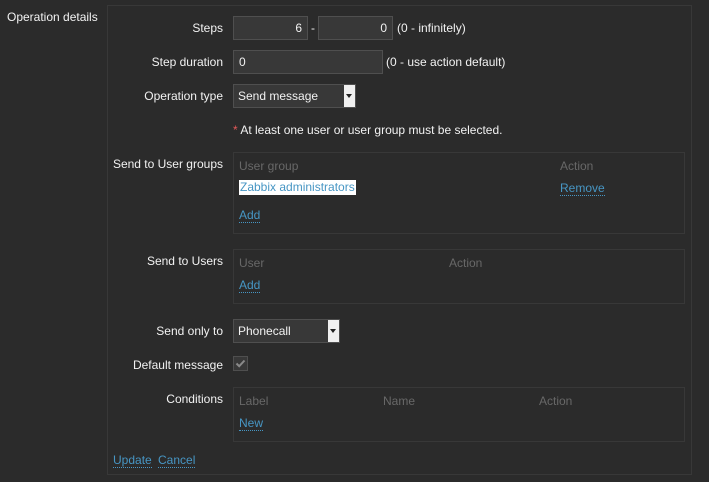 This screenshot has width=709, height=482. What do you see at coordinates (177, 365) in the screenshot?
I see `default-message-label: Default message` at bounding box center [177, 365].